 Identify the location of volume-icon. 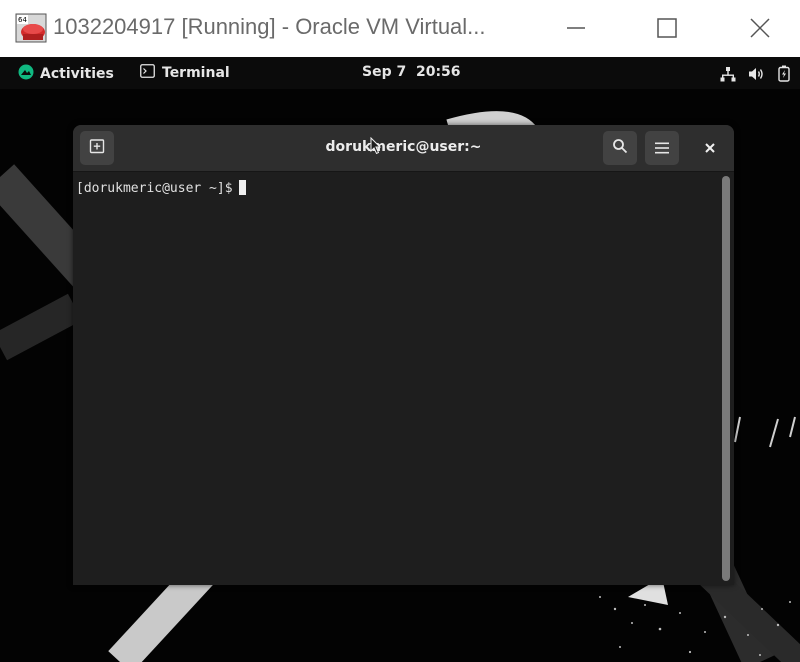
(757, 76).